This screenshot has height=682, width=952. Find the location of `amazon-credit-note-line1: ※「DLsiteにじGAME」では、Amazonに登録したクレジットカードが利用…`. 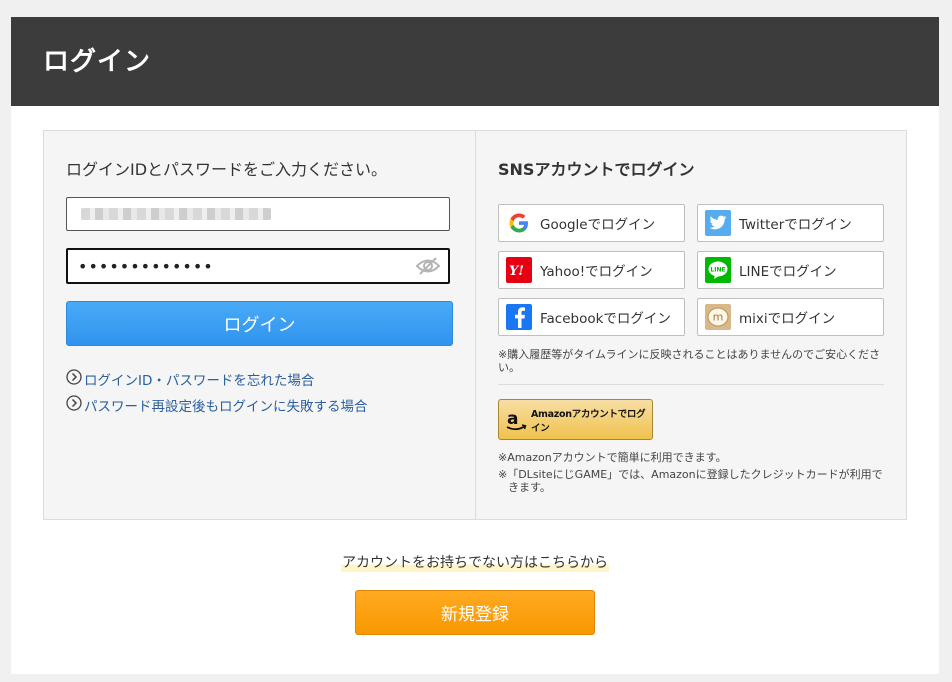

amazon-credit-note-line1: ※「DLsiteにじGAME」では、Amazonに登録したクレジットカードが利用… is located at coordinates (690, 474).